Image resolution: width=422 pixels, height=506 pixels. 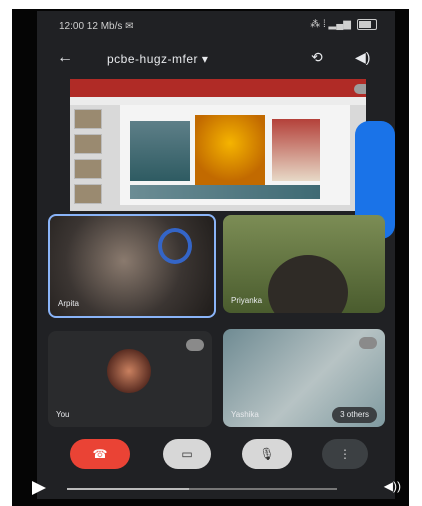 I want to click on participant-tile: Priyanka, so click(x=304, y=264).